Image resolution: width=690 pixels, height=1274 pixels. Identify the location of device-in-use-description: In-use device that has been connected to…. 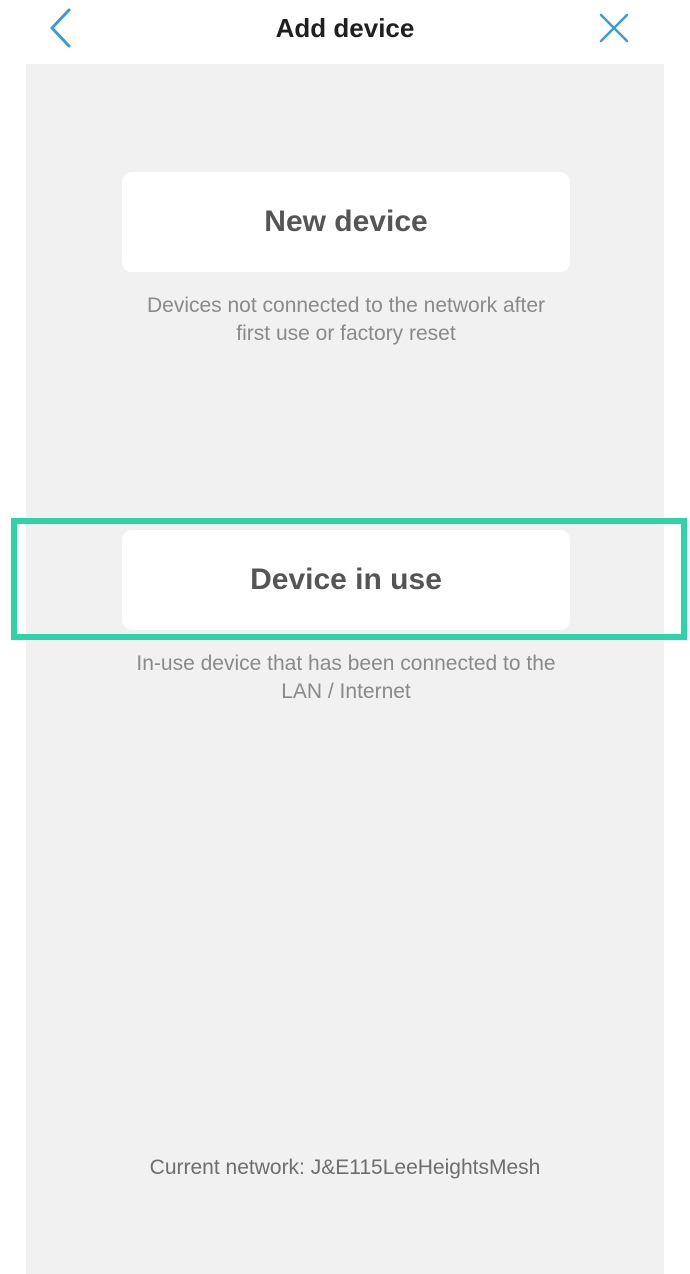
(346, 678).